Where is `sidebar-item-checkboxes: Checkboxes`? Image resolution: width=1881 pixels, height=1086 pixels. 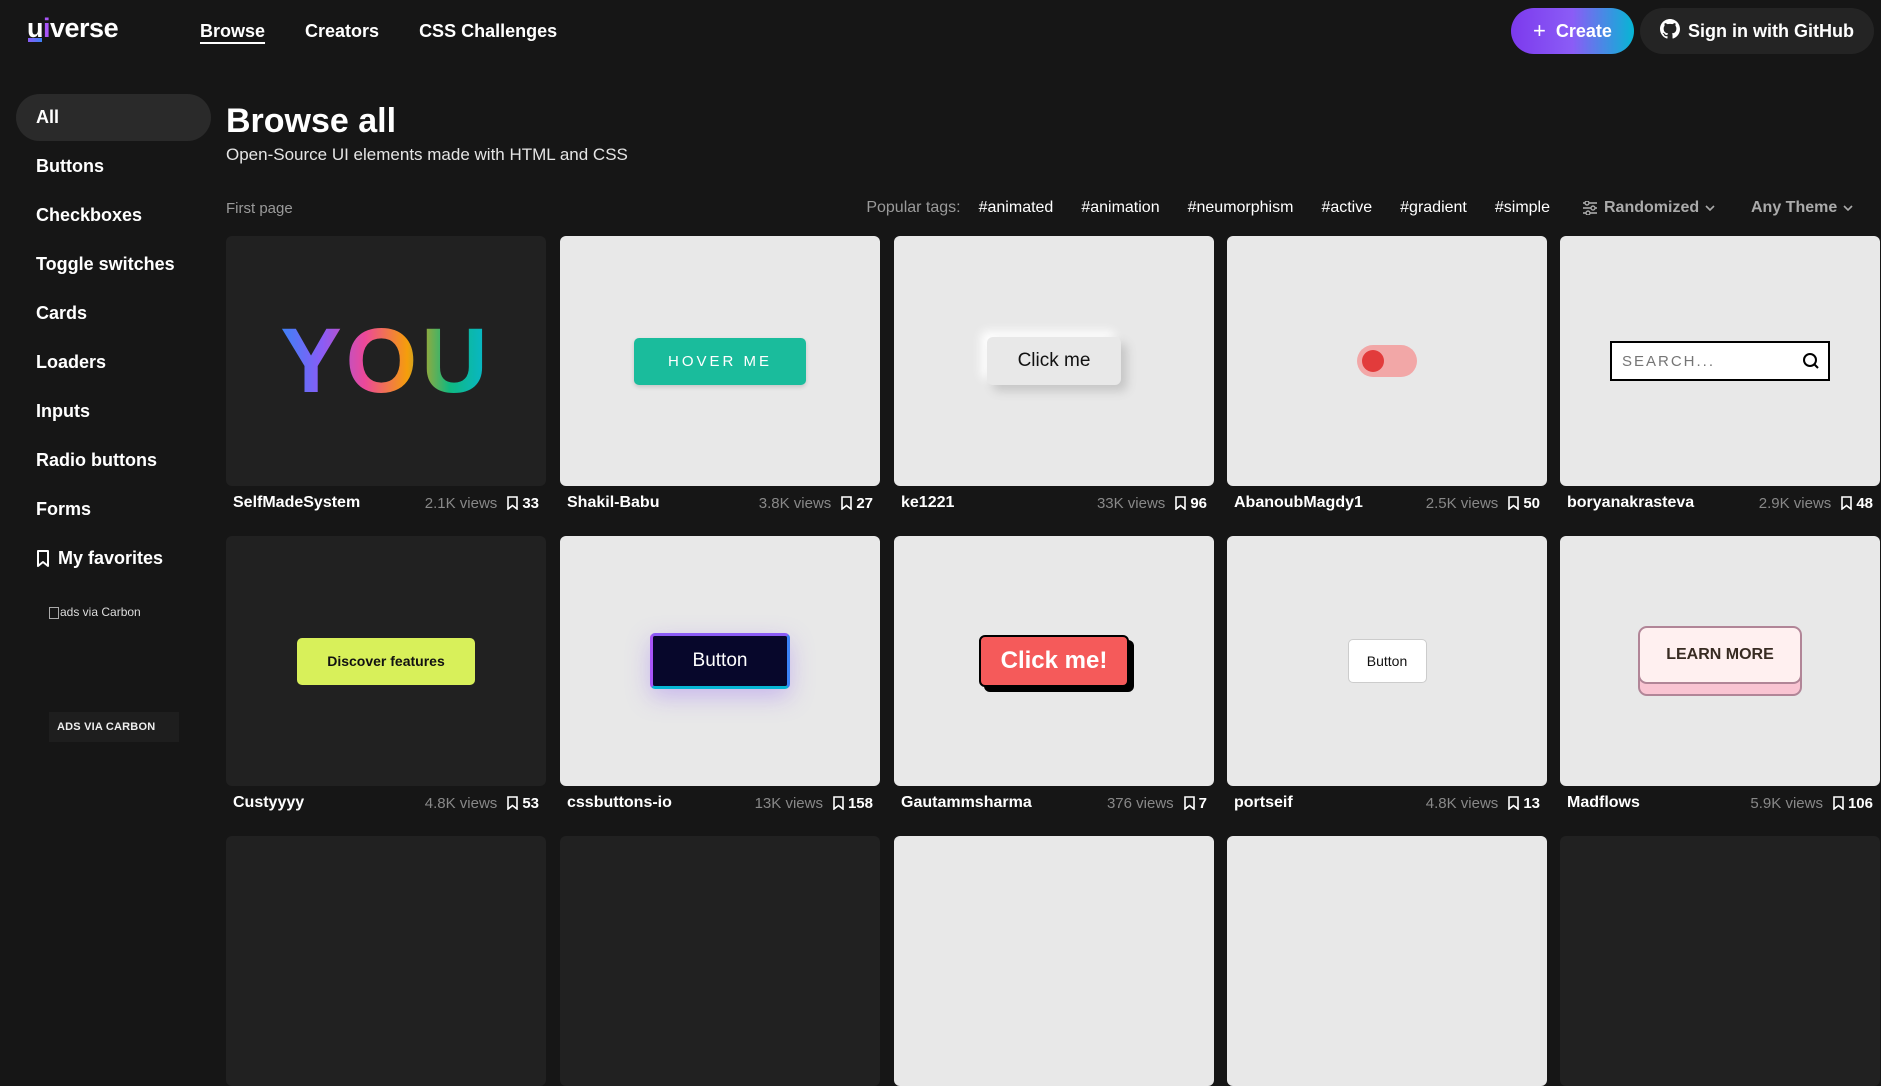 sidebar-item-checkboxes: Checkboxes is located at coordinates (113, 215).